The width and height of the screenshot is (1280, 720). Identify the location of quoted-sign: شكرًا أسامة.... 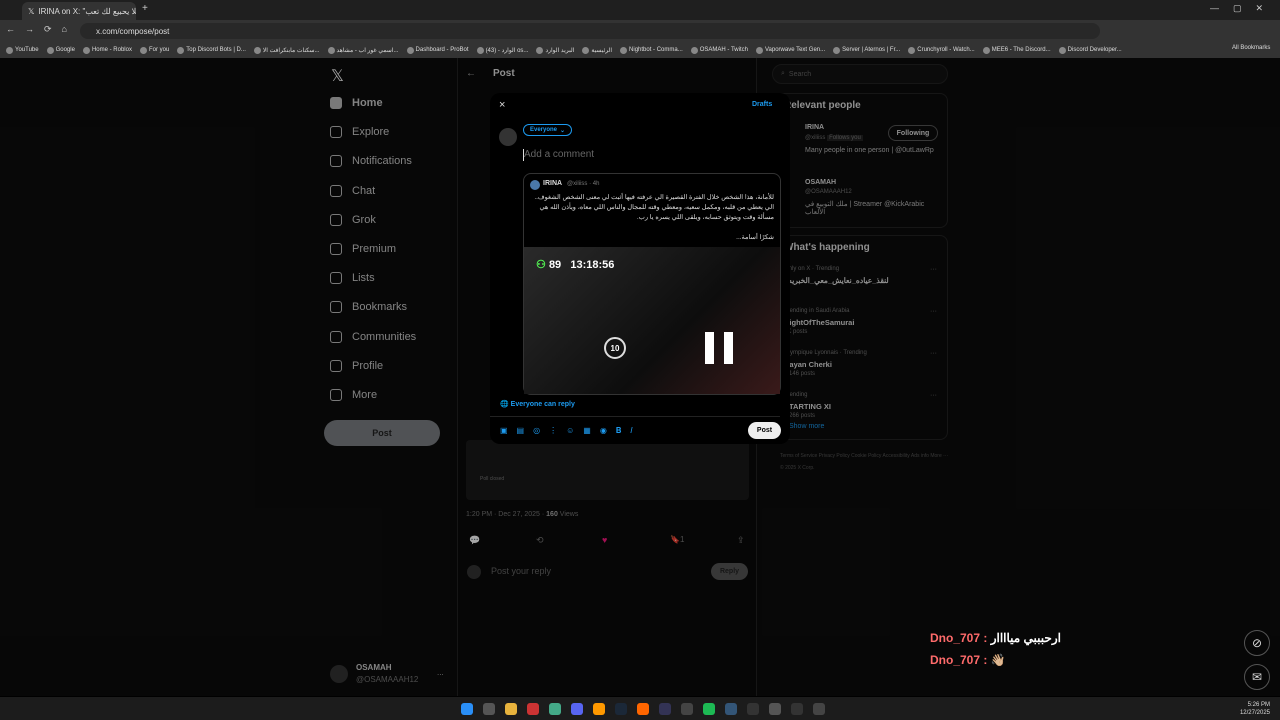
(755, 237).